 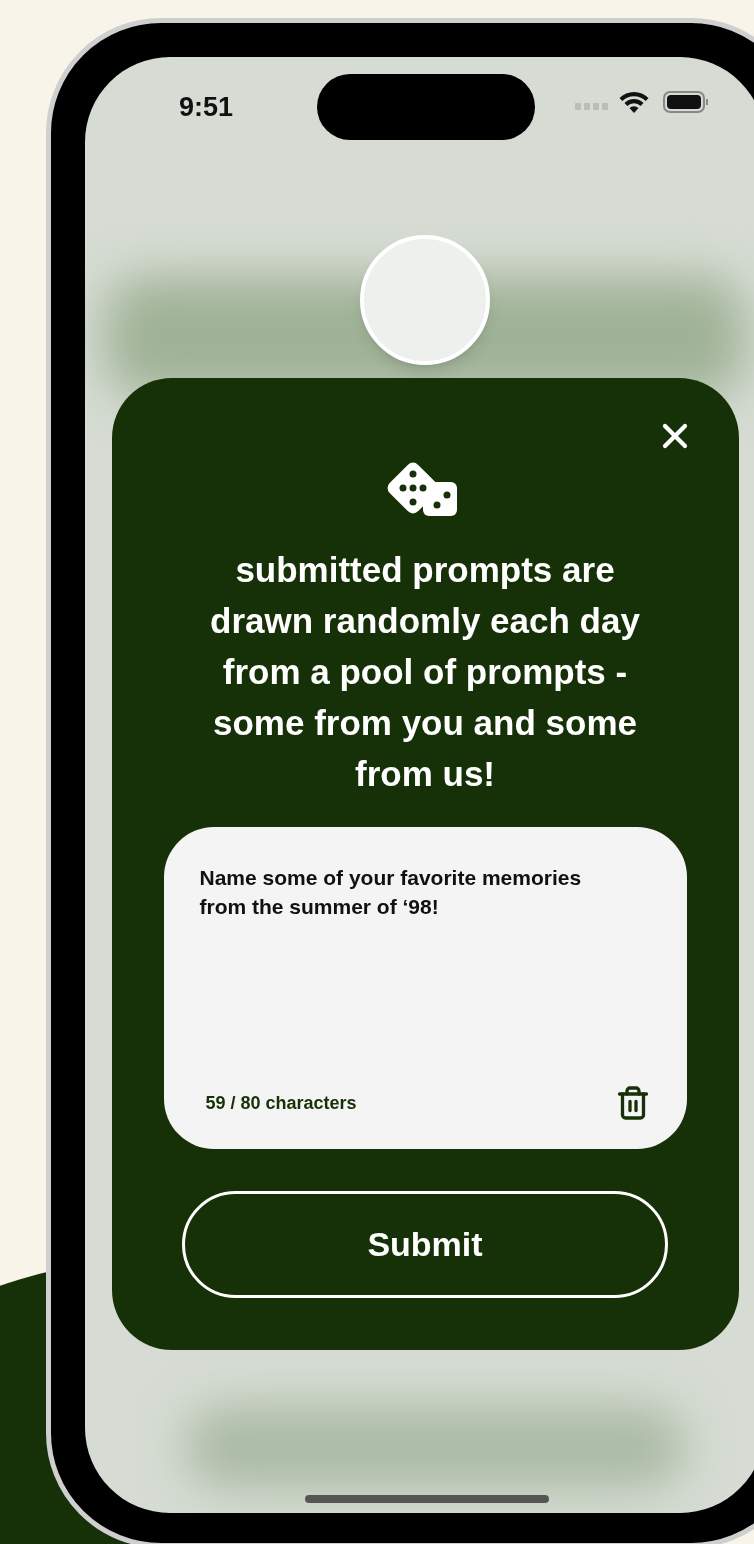 I want to click on signal-icon, so click(x=592, y=107).